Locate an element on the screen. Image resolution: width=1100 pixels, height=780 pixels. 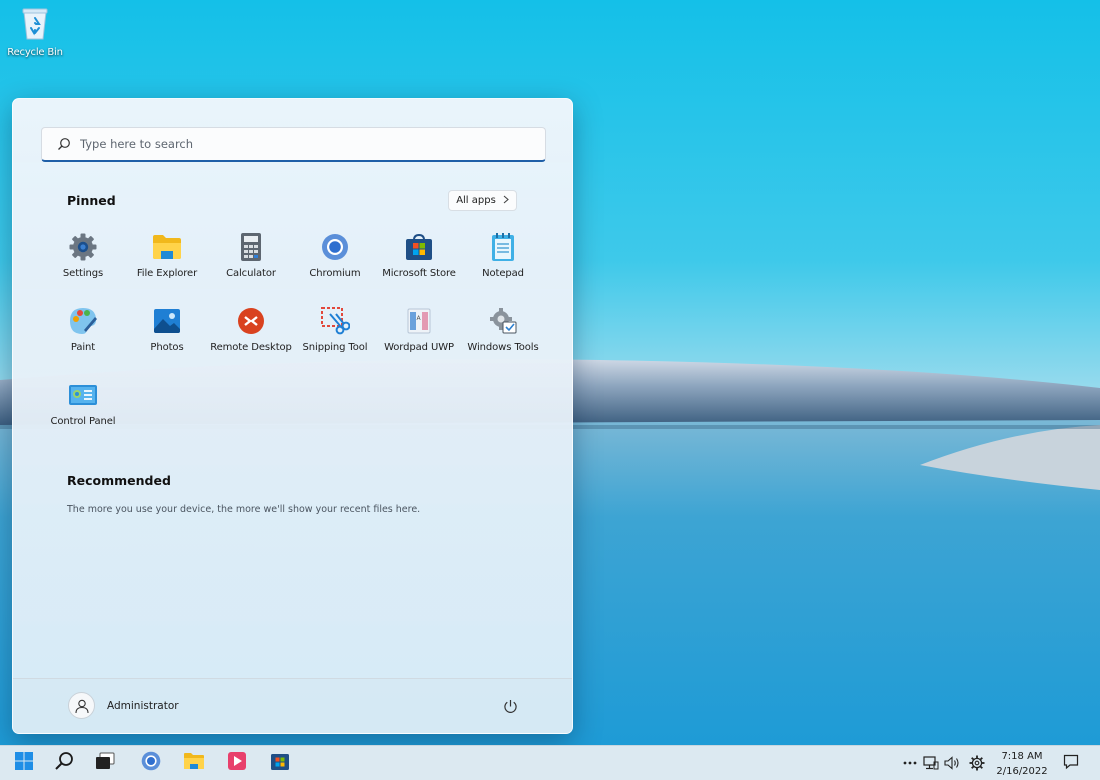
chevron-right-icon is located at coordinates (506, 201).